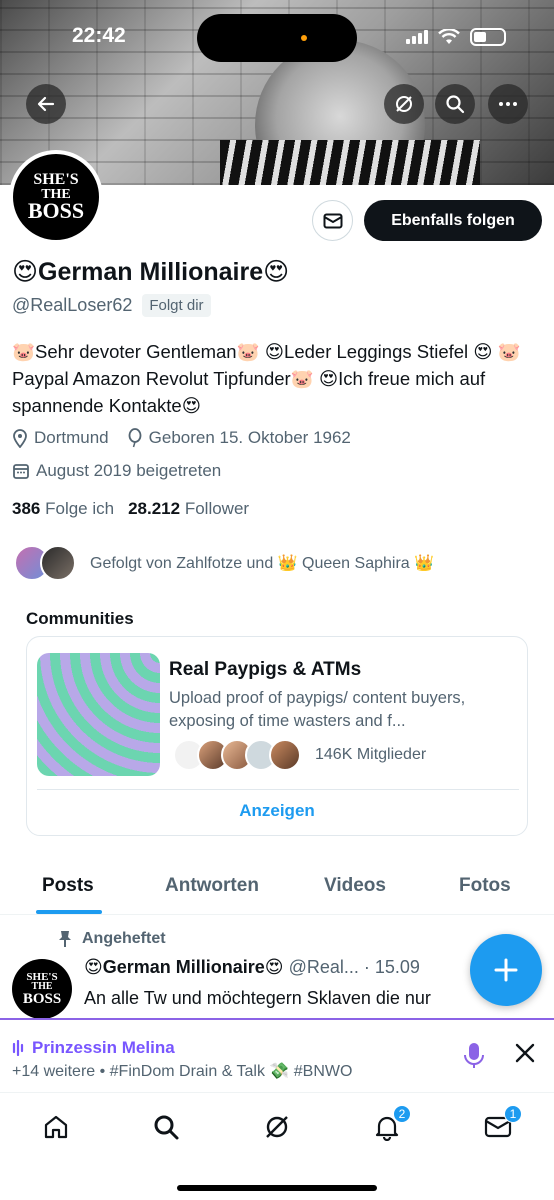 This screenshot has width=554, height=1200. What do you see at coordinates (56, 210) in the screenshot?
I see `avatar-text-3: BOSS` at bounding box center [56, 210].